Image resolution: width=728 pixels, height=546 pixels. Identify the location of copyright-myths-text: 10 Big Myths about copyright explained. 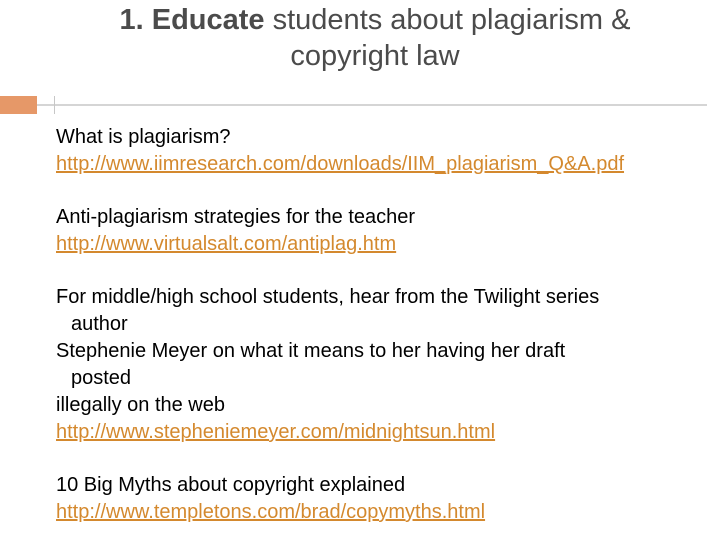
(231, 485).